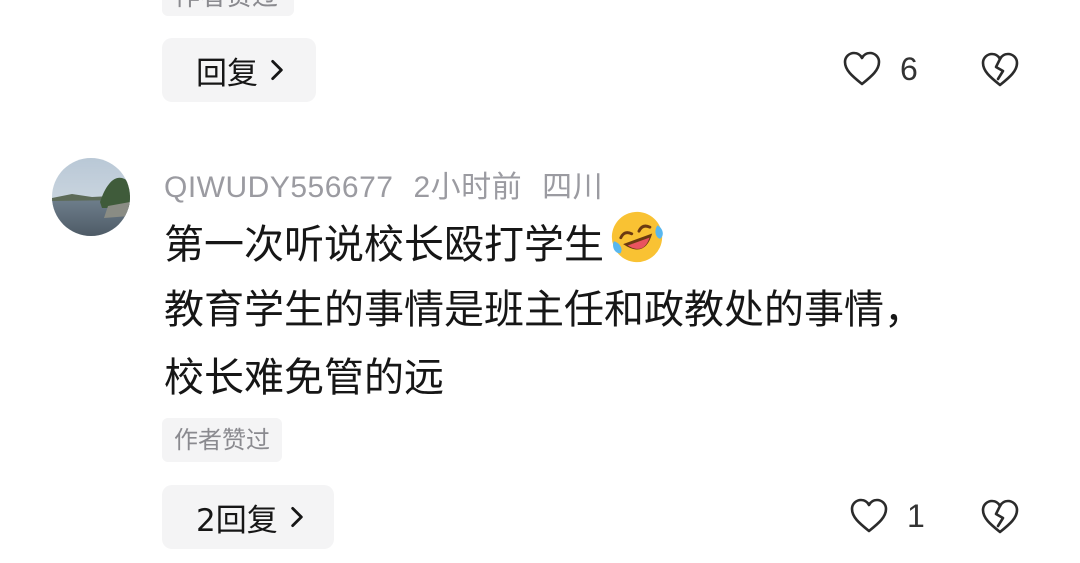 This screenshot has height=563, width=1080. What do you see at coordinates (909, 68) in the screenshot?
I see `like-count: 6` at bounding box center [909, 68].